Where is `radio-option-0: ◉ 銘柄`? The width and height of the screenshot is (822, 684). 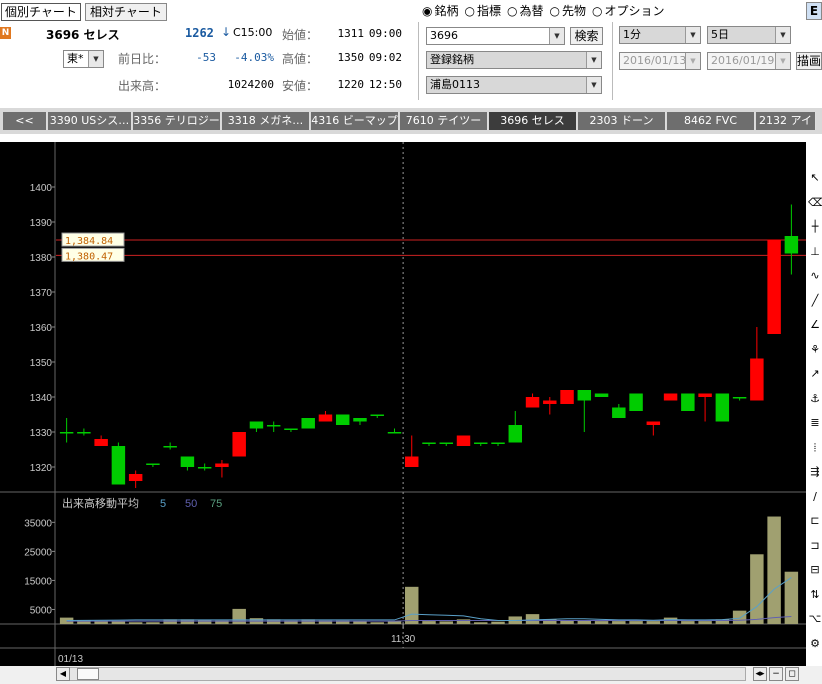 radio-option-0: ◉ 銘柄 is located at coordinates (440, 10).